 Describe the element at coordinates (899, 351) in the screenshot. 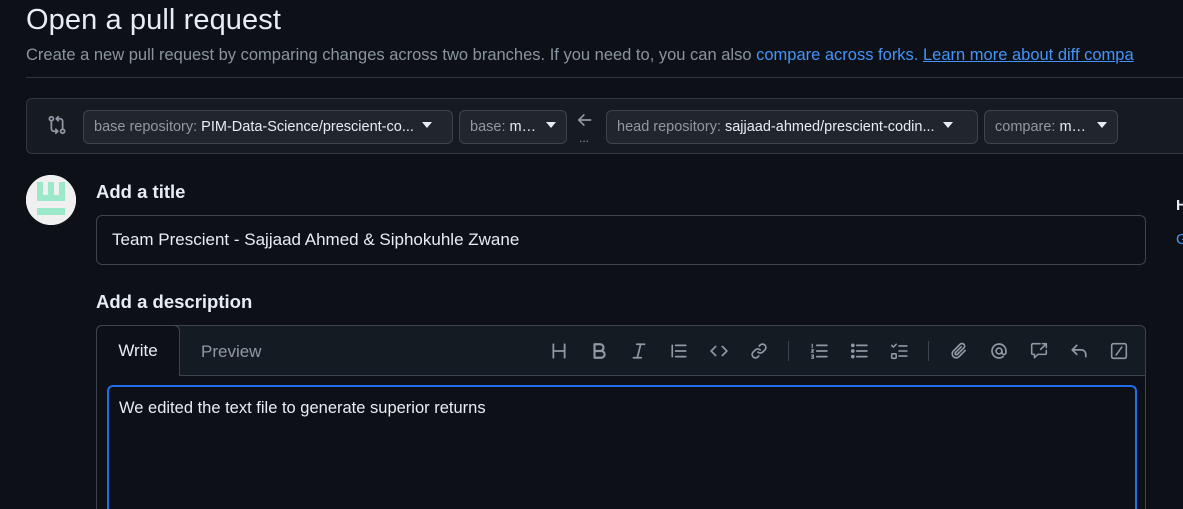

I see `task-list-icon` at that location.